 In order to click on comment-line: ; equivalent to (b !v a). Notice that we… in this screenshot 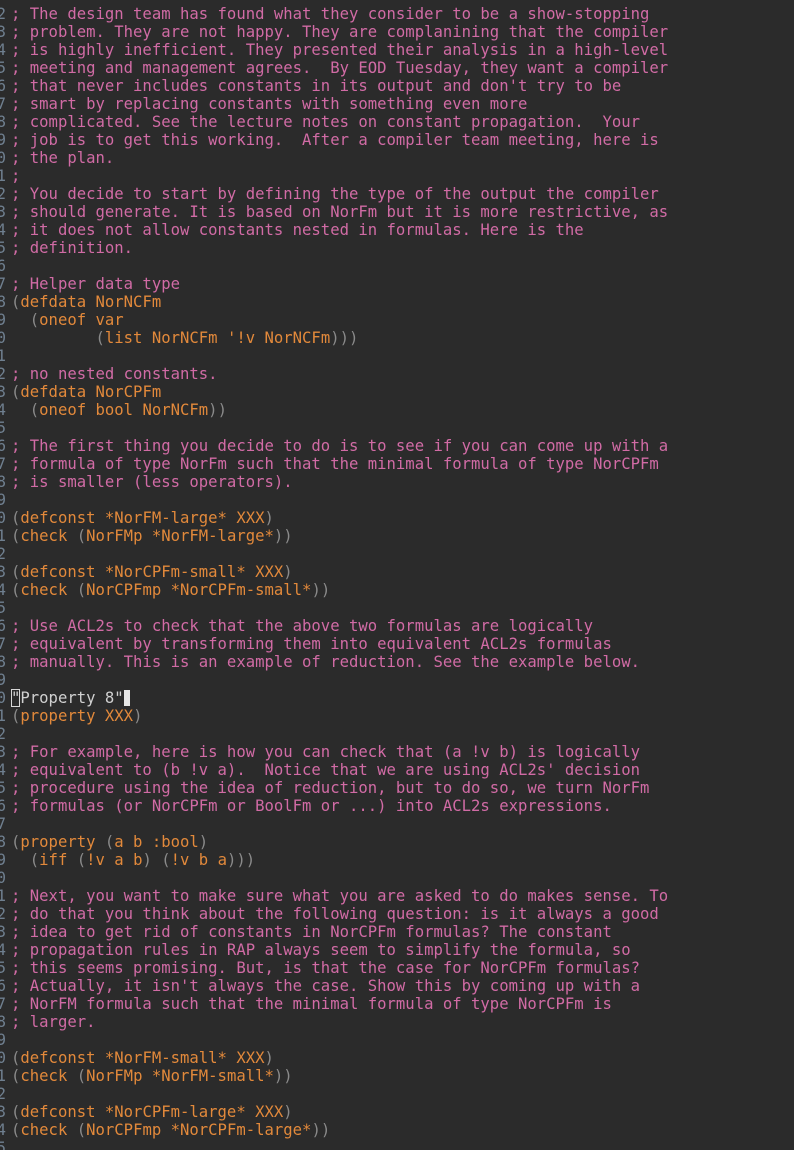, I will do `click(402, 770)`.